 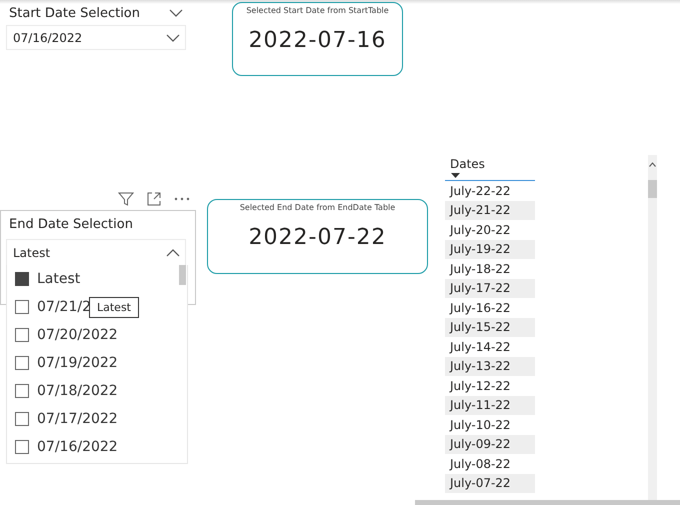 What do you see at coordinates (455, 175) in the screenshot?
I see `sort-descending-icon` at bounding box center [455, 175].